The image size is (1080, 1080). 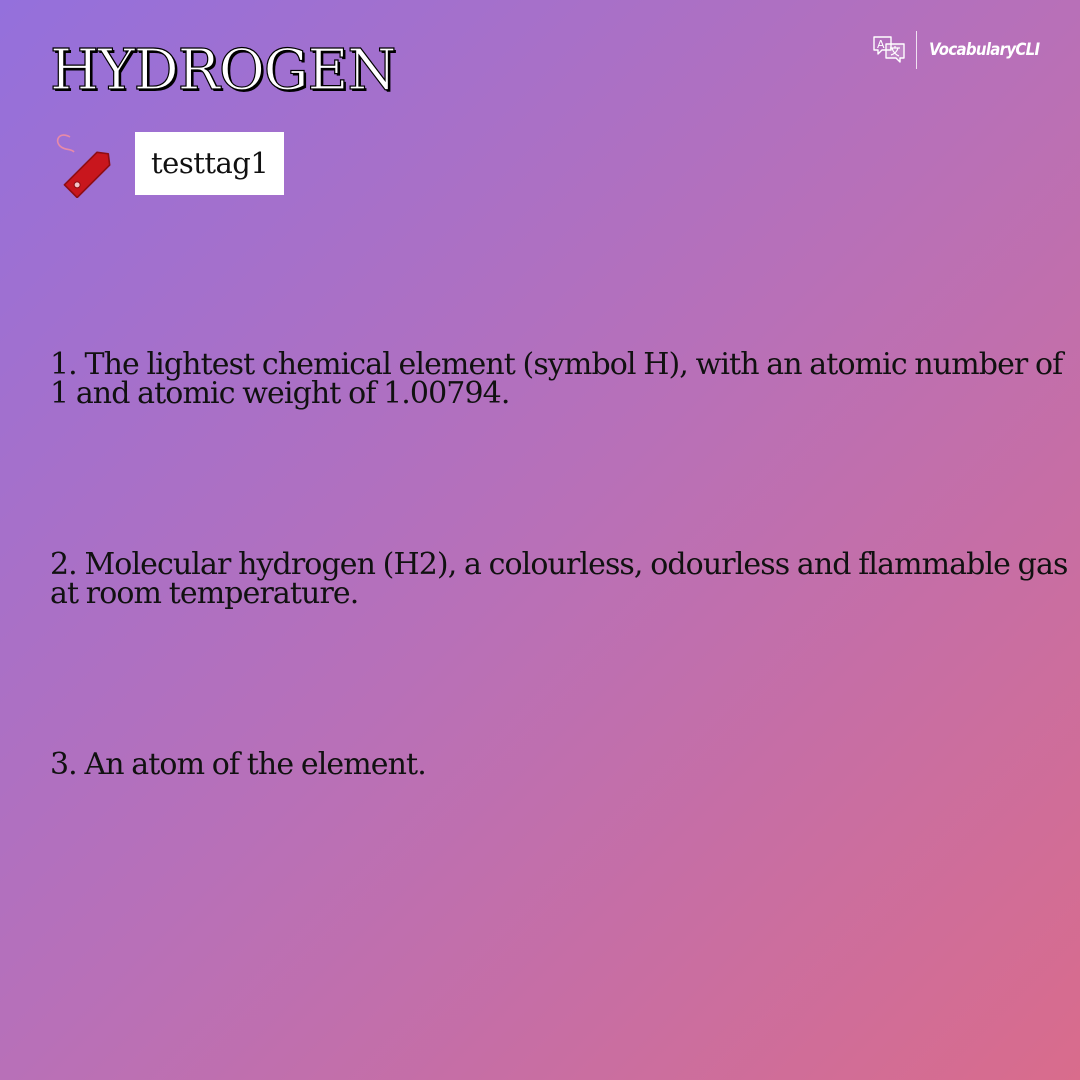 I want to click on tag-row: testtag1, so click(x=168, y=163).